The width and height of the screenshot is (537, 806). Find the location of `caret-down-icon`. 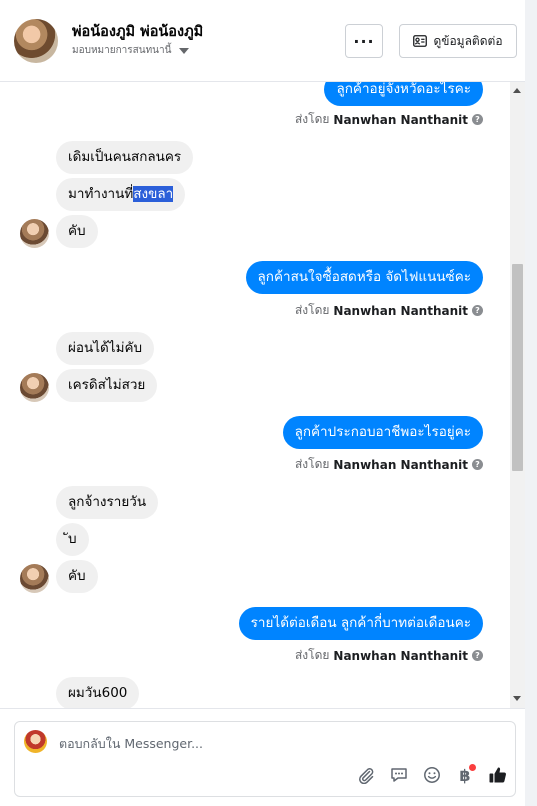

caret-down-icon is located at coordinates (184, 51).